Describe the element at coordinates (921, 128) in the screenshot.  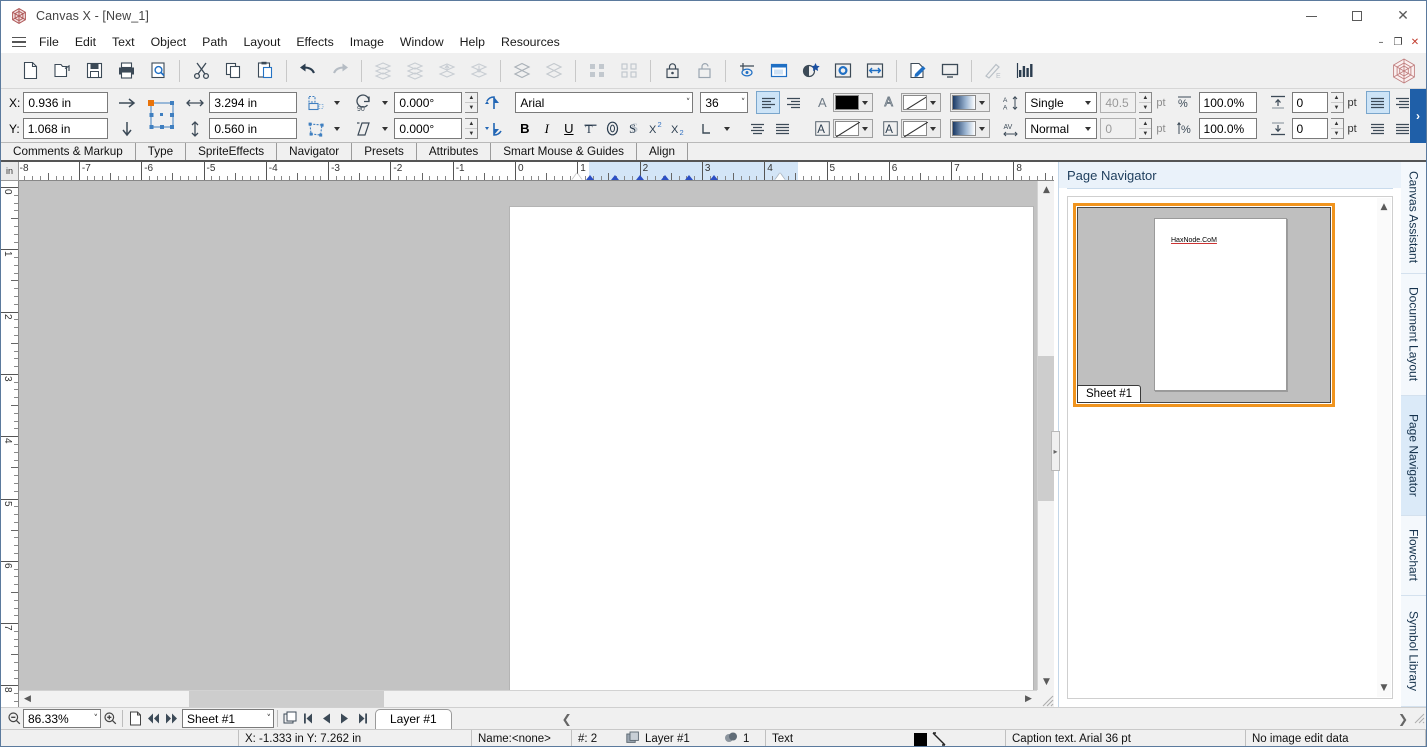
I see `frame-stroke-color-picker` at that location.